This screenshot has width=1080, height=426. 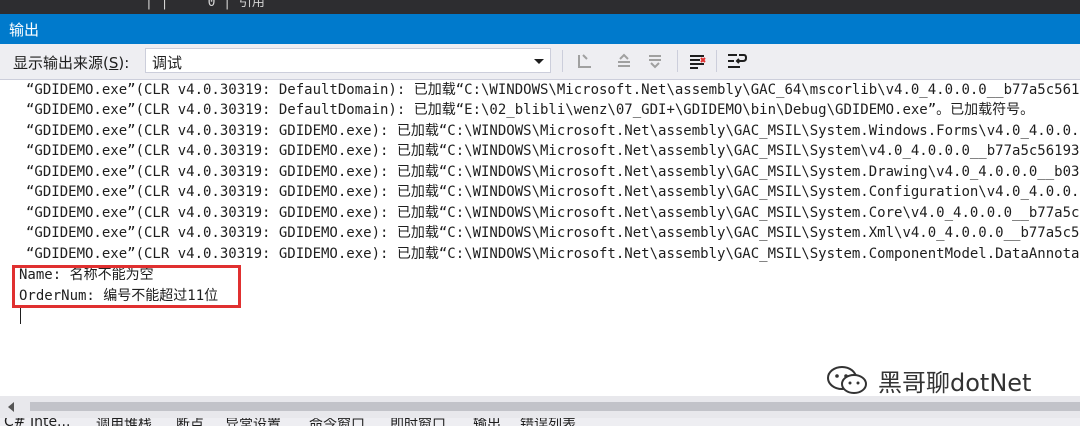 I want to click on text-caret, so click(x=20, y=316).